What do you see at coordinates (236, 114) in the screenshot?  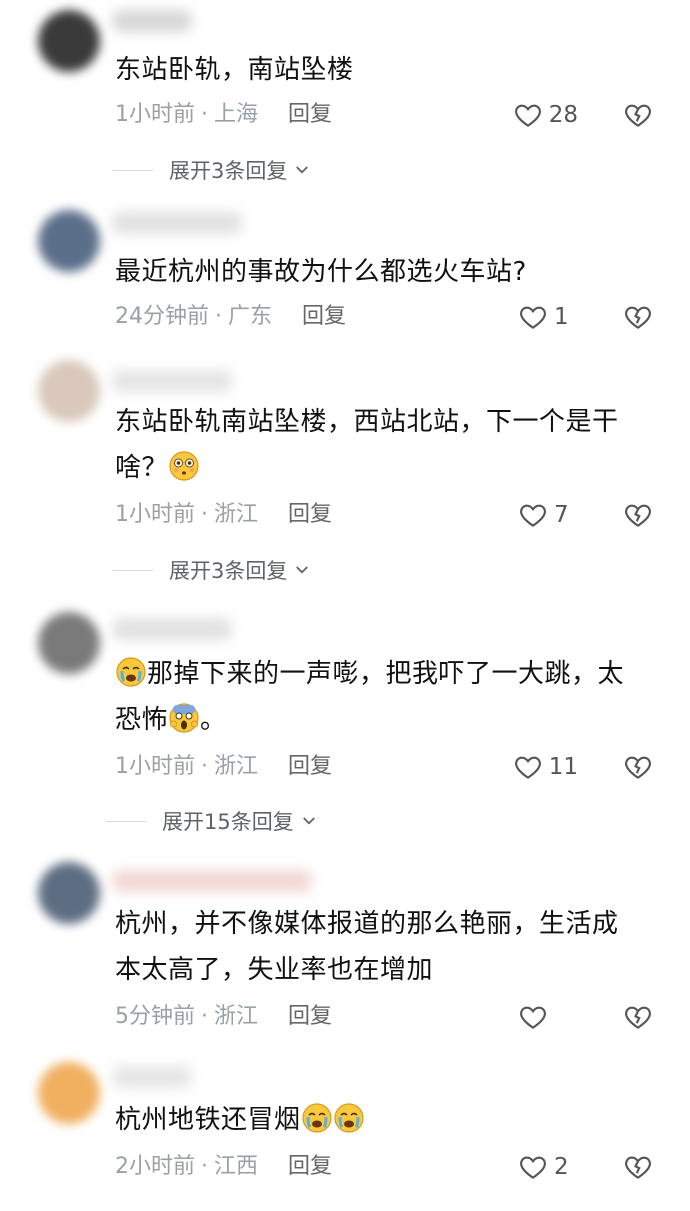 I see `comment-location: 上海` at bounding box center [236, 114].